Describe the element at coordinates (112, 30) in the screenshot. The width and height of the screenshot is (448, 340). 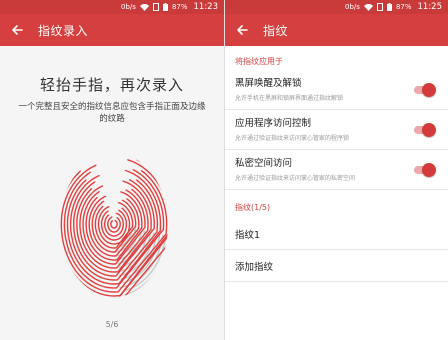
I see `app-bar: 指纹录入` at that location.